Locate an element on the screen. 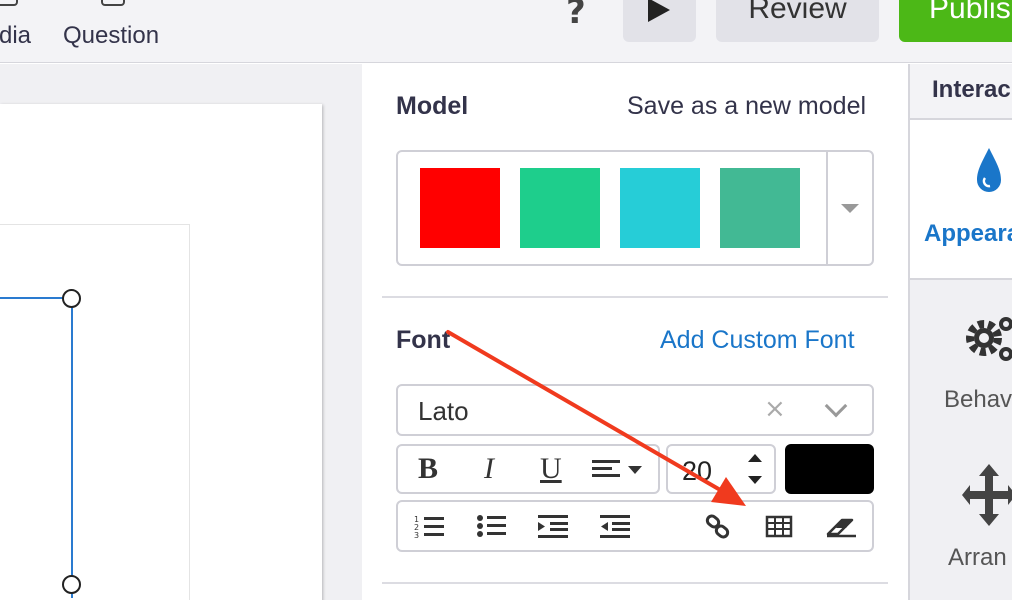 This screenshot has width=1012, height=600. appearance-tab-label: Appeara is located at coordinates (968, 234).